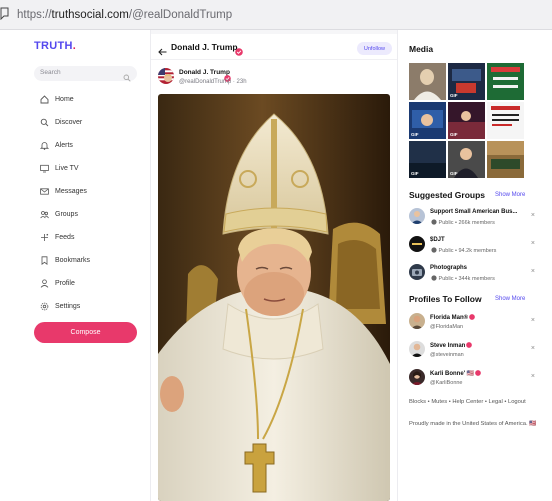  Describe the element at coordinates (445, 299) in the screenshot. I see `profiles-to-follow-title: Profiles To Follow` at that location.